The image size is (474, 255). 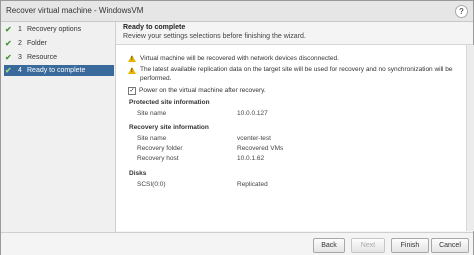 I want to click on step-recovery-options: ✔ 1 Recovery options, so click(x=59, y=29).